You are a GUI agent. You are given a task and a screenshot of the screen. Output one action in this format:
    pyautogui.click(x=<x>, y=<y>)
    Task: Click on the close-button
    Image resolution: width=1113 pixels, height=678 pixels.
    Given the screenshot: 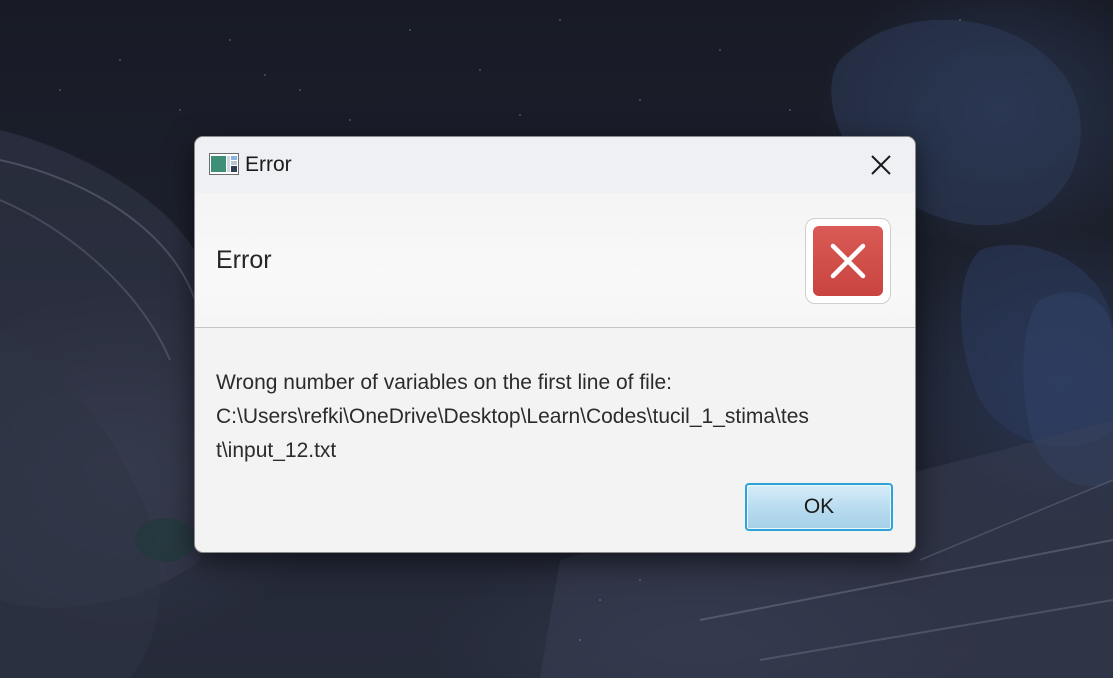 What is the action you would take?
    pyautogui.click(x=881, y=165)
    